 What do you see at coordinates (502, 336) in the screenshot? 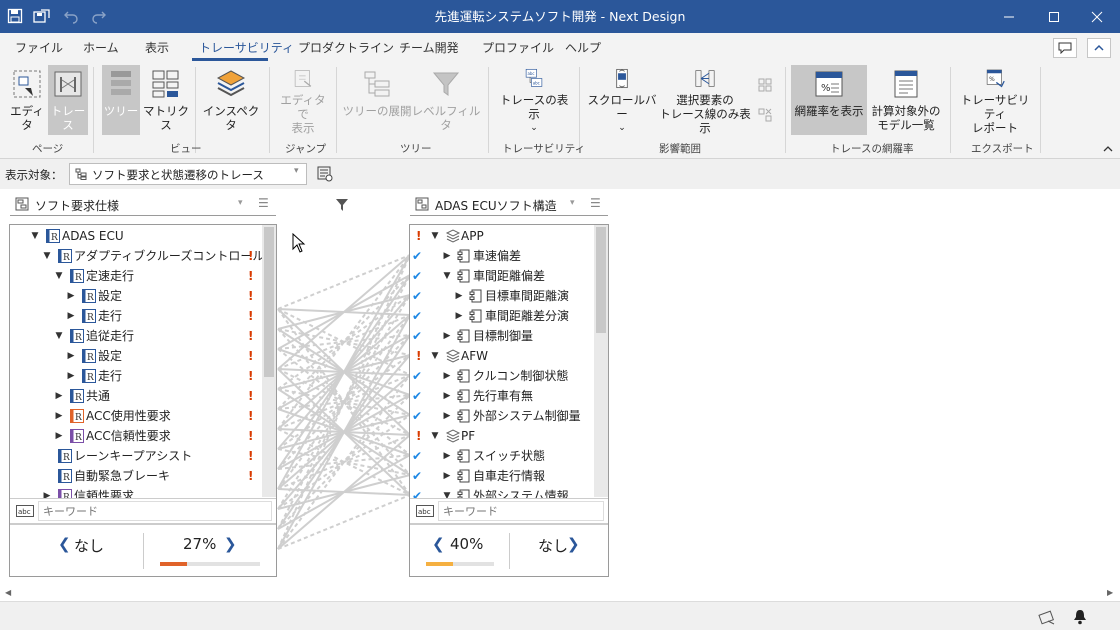
I see `tree-row: ✔ ▶ 目標制御量` at bounding box center [502, 336].